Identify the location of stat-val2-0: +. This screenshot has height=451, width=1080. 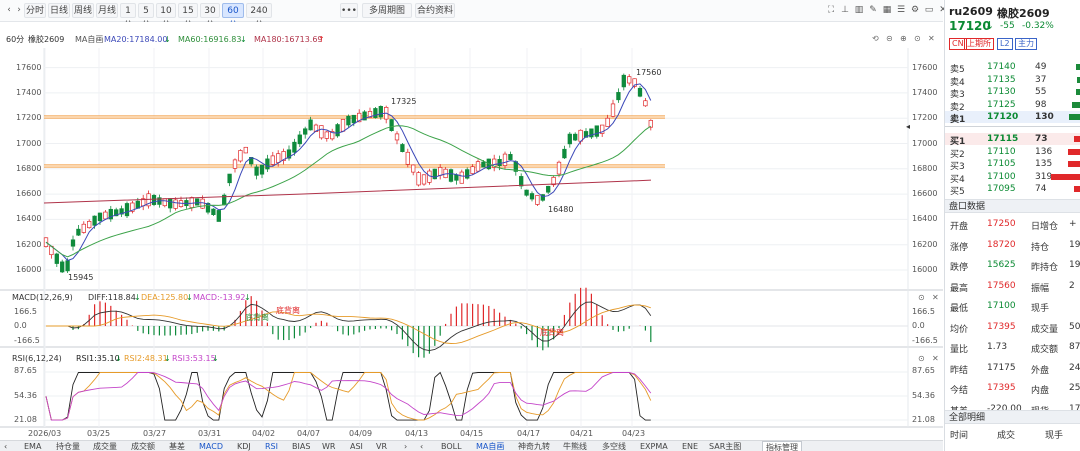
(1073, 224).